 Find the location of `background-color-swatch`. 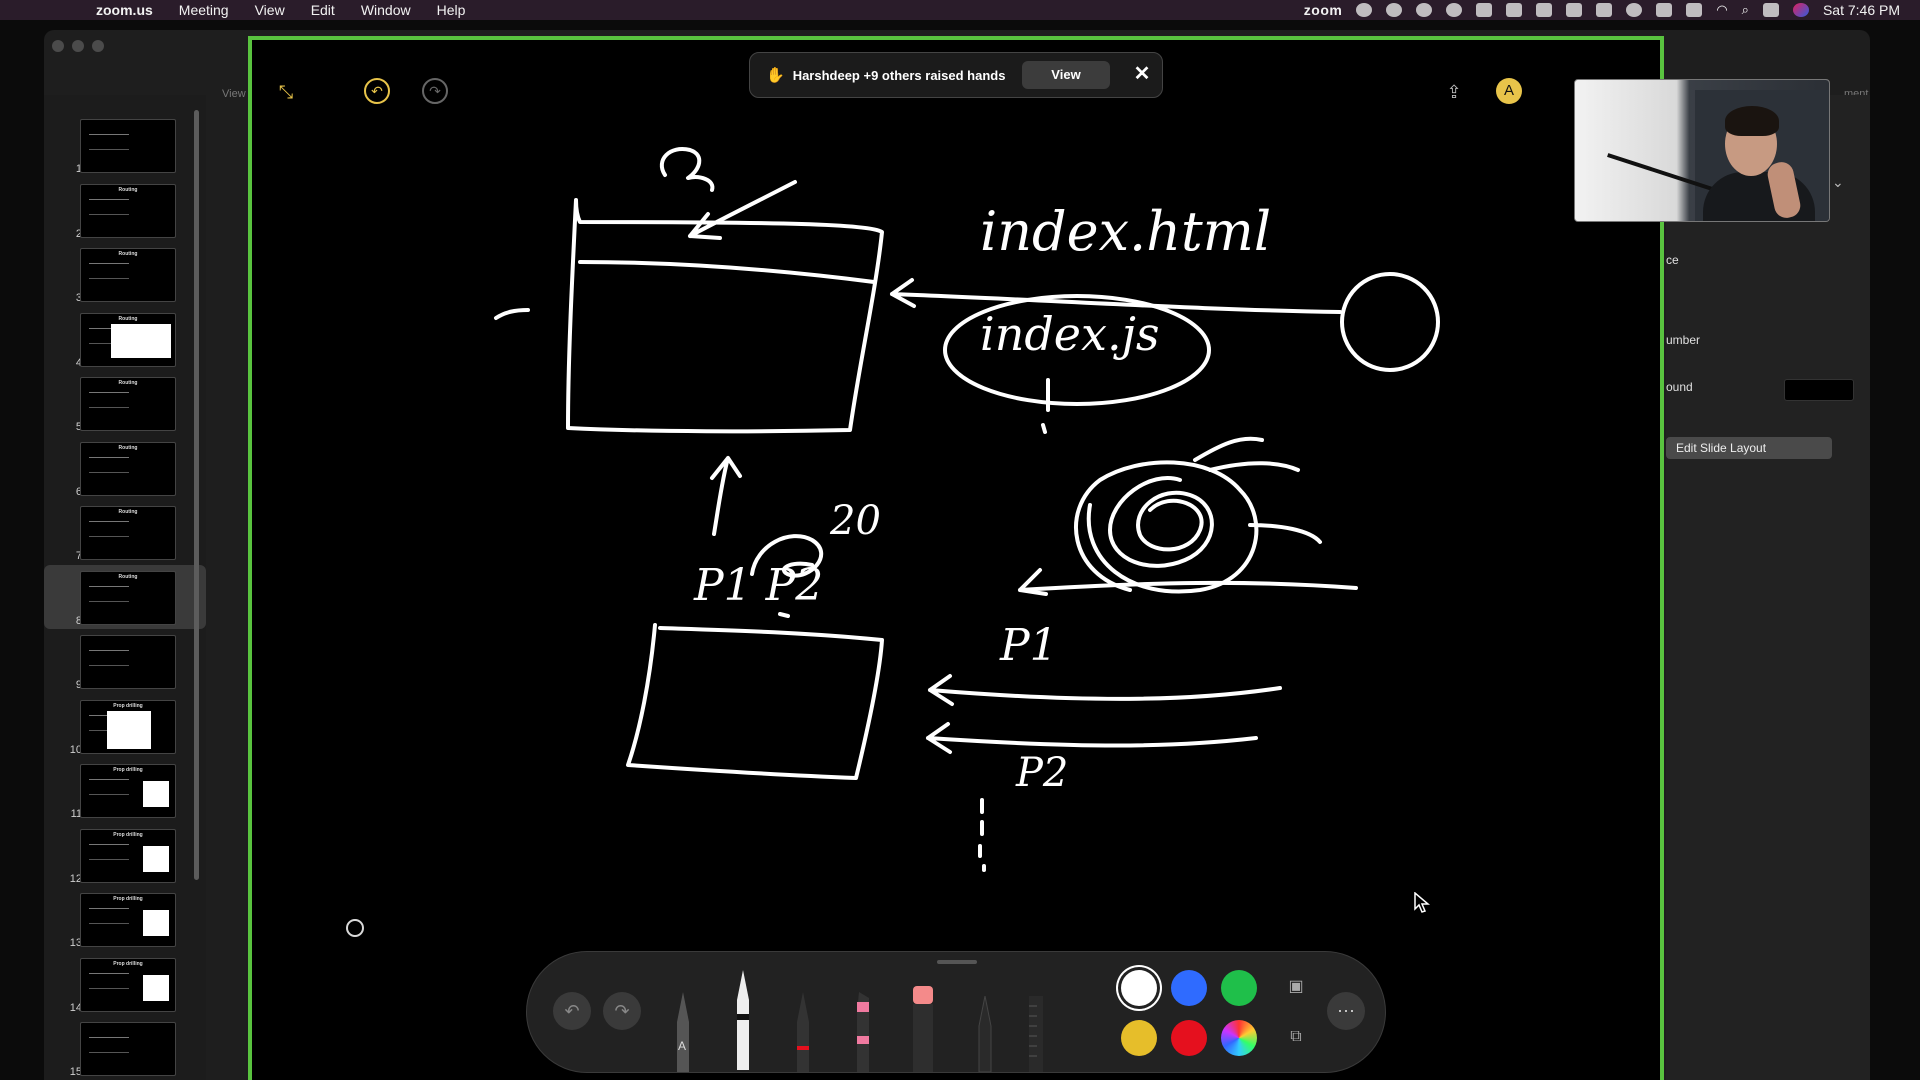

background-color-swatch is located at coordinates (1819, 390).